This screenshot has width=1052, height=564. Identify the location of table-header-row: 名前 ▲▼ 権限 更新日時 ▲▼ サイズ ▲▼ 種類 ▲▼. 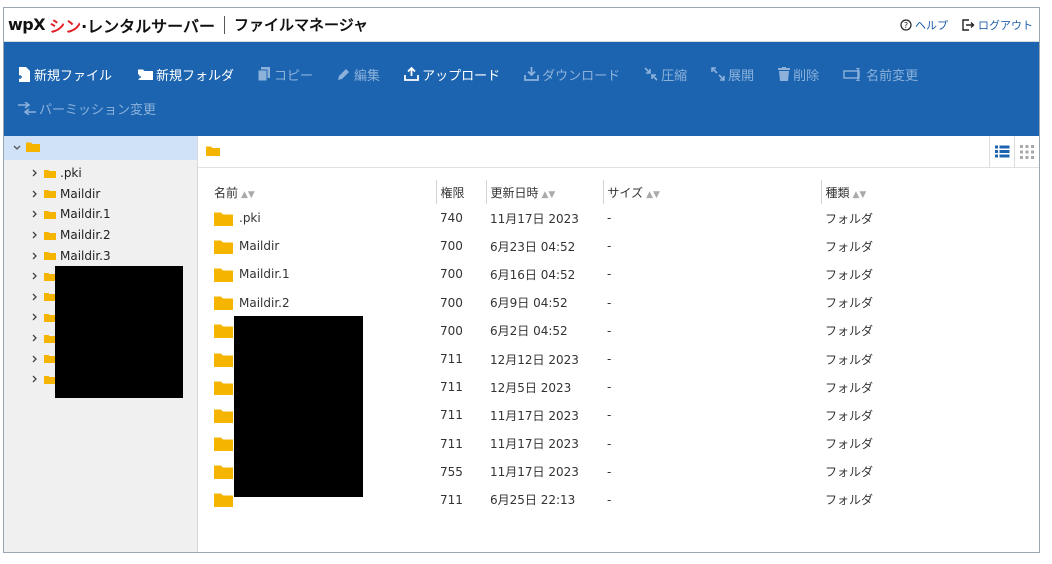
(575, 192).